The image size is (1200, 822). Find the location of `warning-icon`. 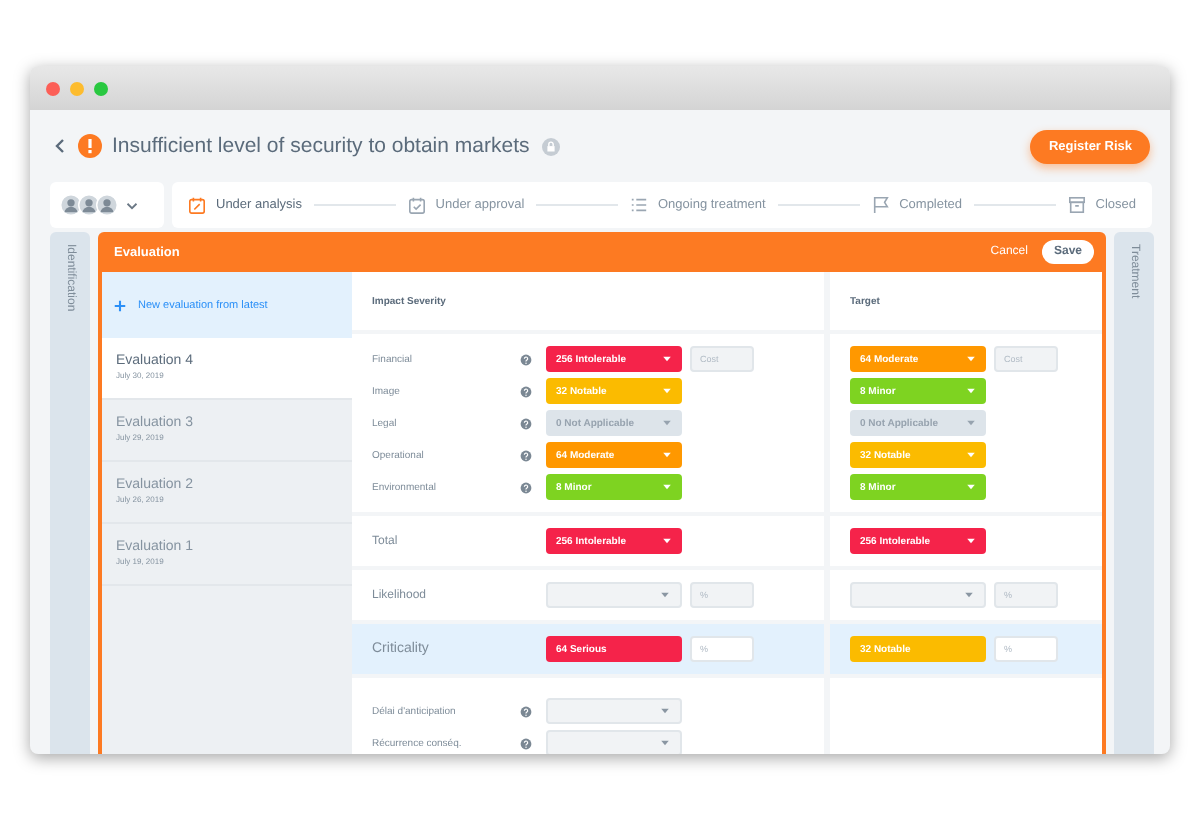

warning-icon is located at coordinates (90, 146).